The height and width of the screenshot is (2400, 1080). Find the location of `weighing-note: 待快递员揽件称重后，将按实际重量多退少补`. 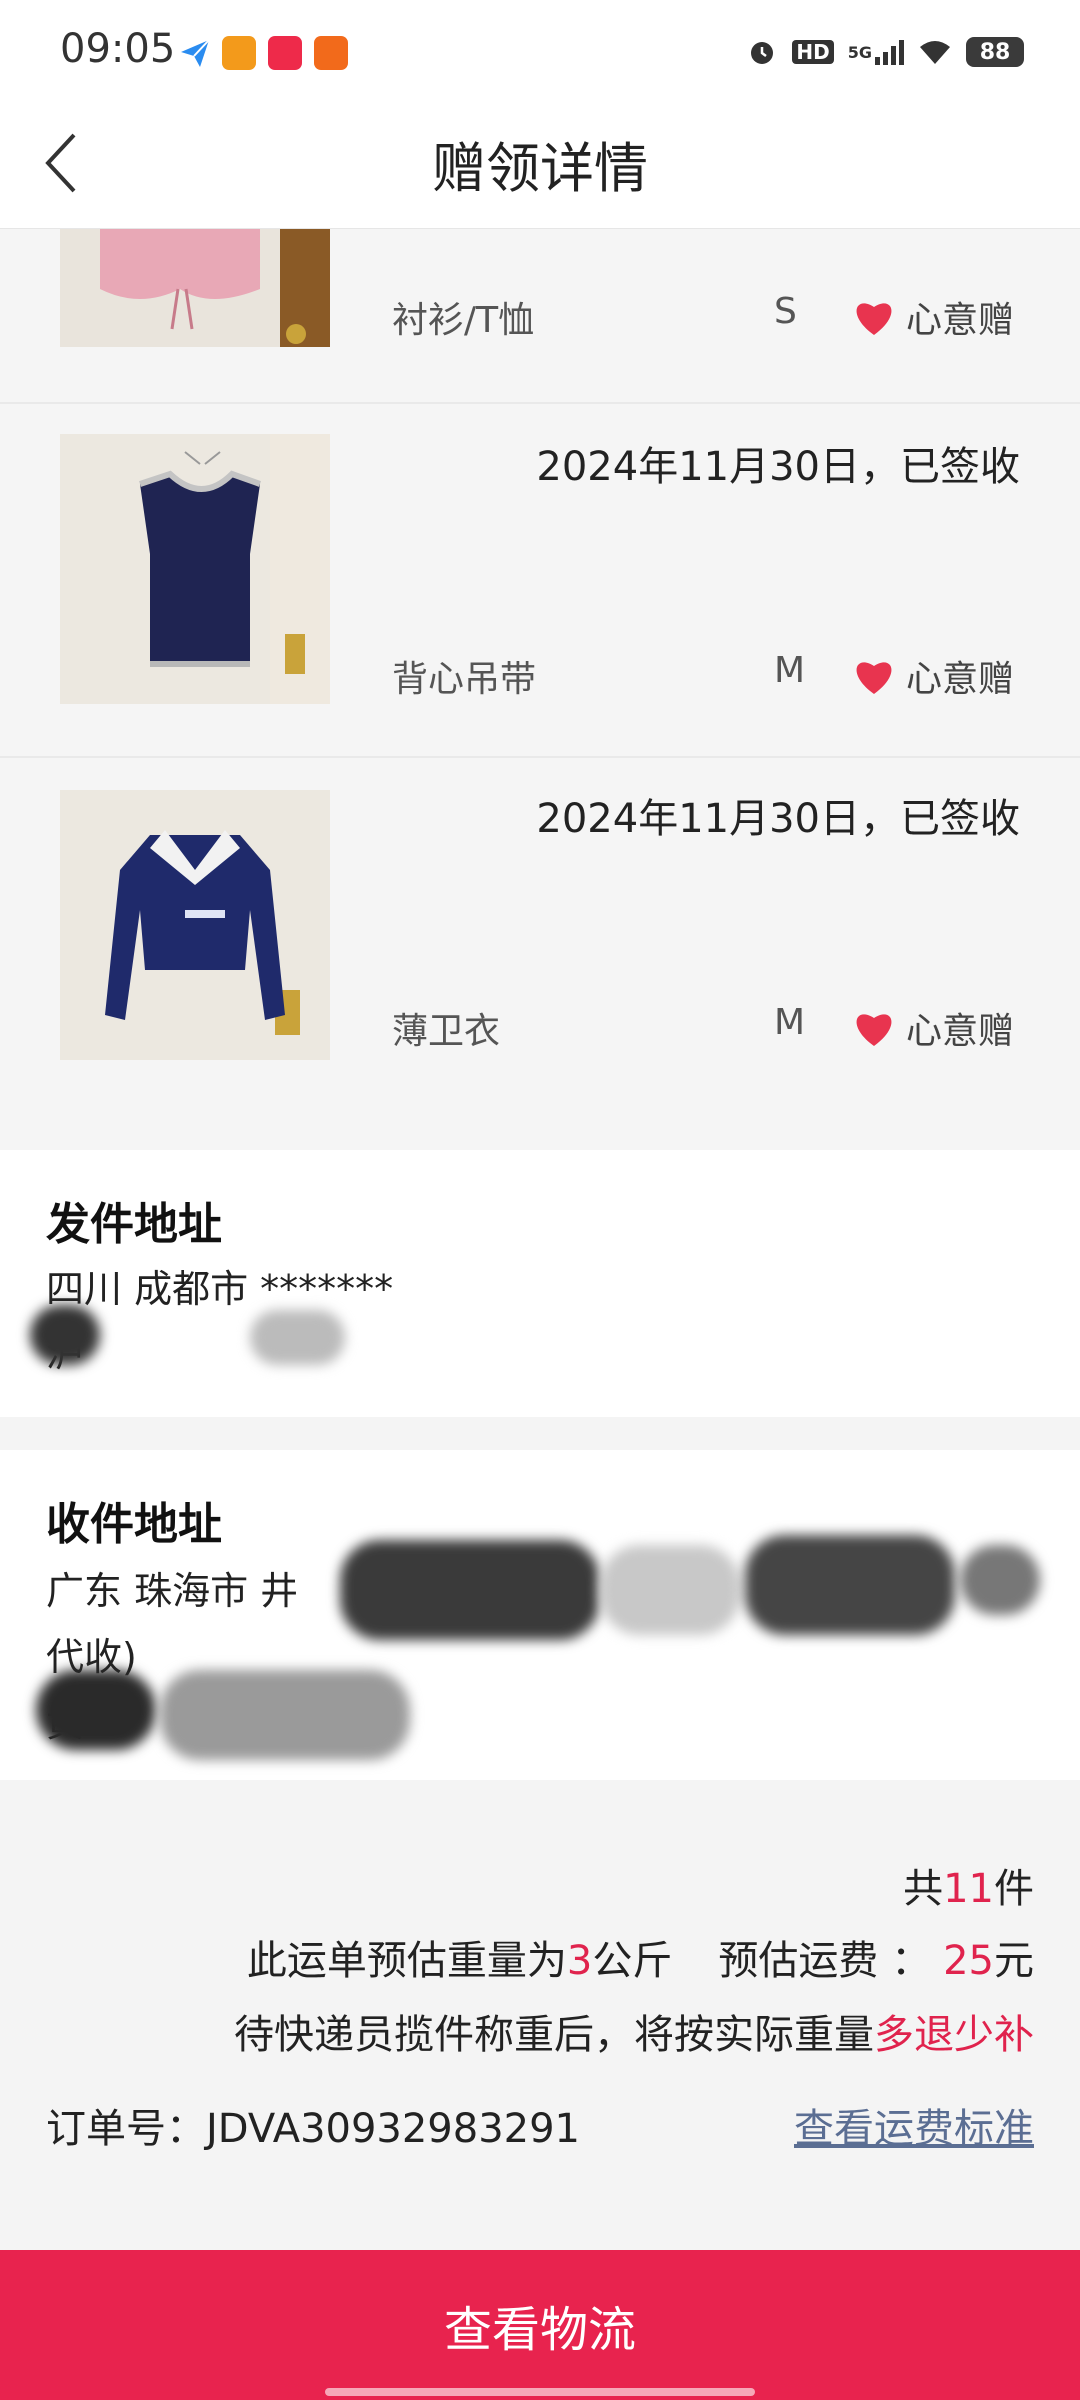

weighing-note: 待快递员揽件称重后，将按实际重量多退少补 is located at coordinates (634, 2031).